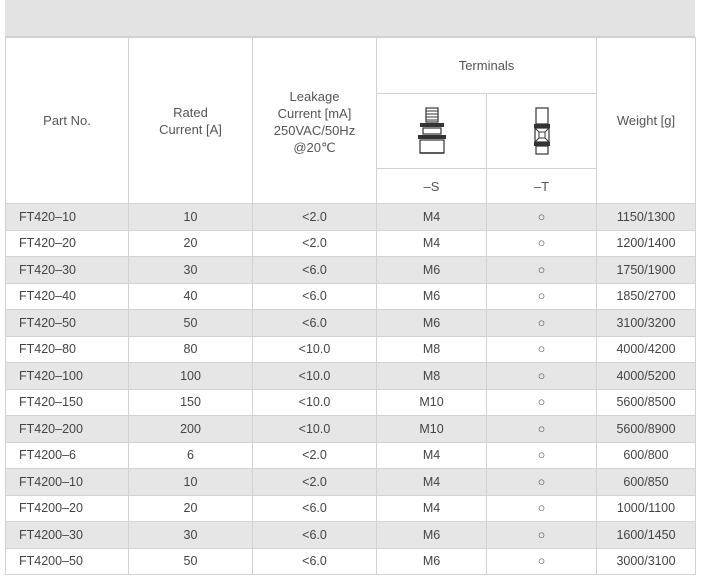  I want to click on table-row: FT420–200 200 <10.0 M10 ○ 5600/8900, so click(350, 429).